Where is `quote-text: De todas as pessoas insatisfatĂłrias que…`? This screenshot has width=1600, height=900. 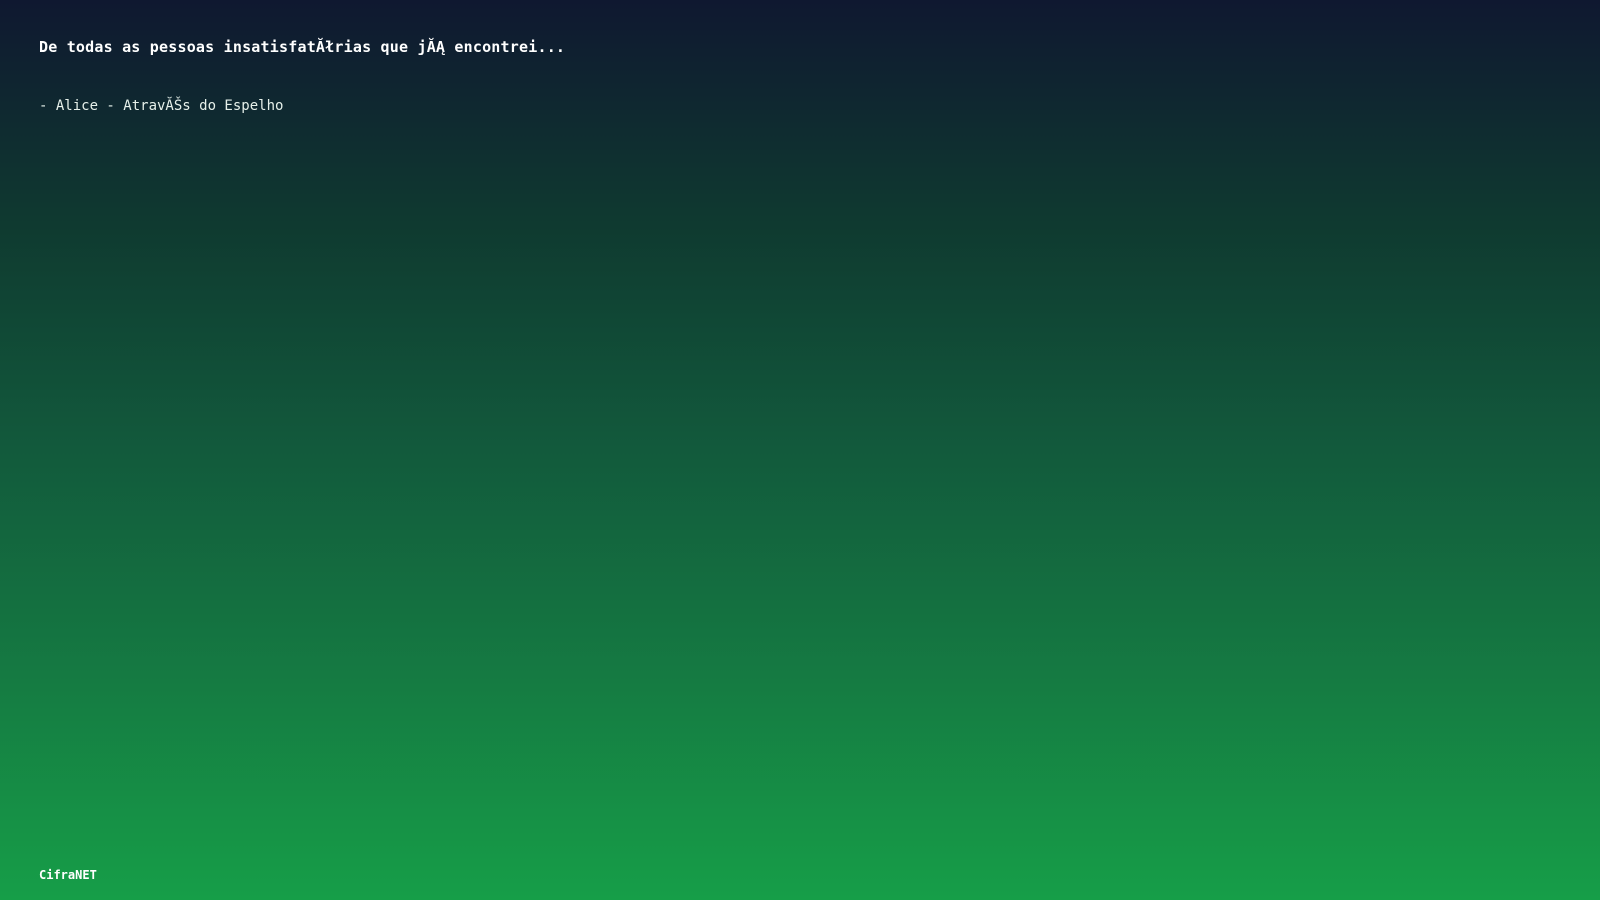
quote-text: De todas as pessoas insatisfatĂłrias que… is located at coordinates (302, 47).